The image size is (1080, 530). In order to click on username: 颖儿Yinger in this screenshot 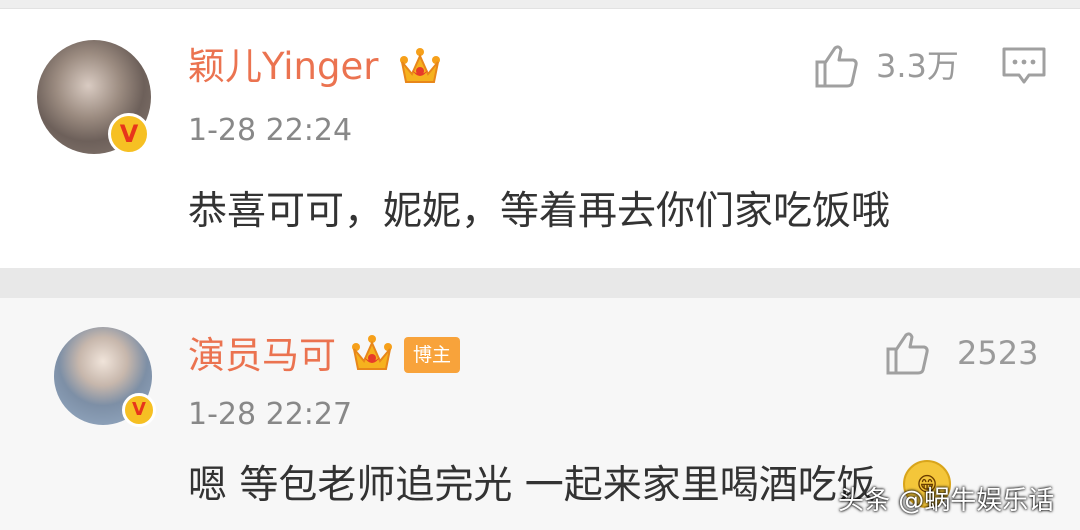, I will do `click(283, 67)`.